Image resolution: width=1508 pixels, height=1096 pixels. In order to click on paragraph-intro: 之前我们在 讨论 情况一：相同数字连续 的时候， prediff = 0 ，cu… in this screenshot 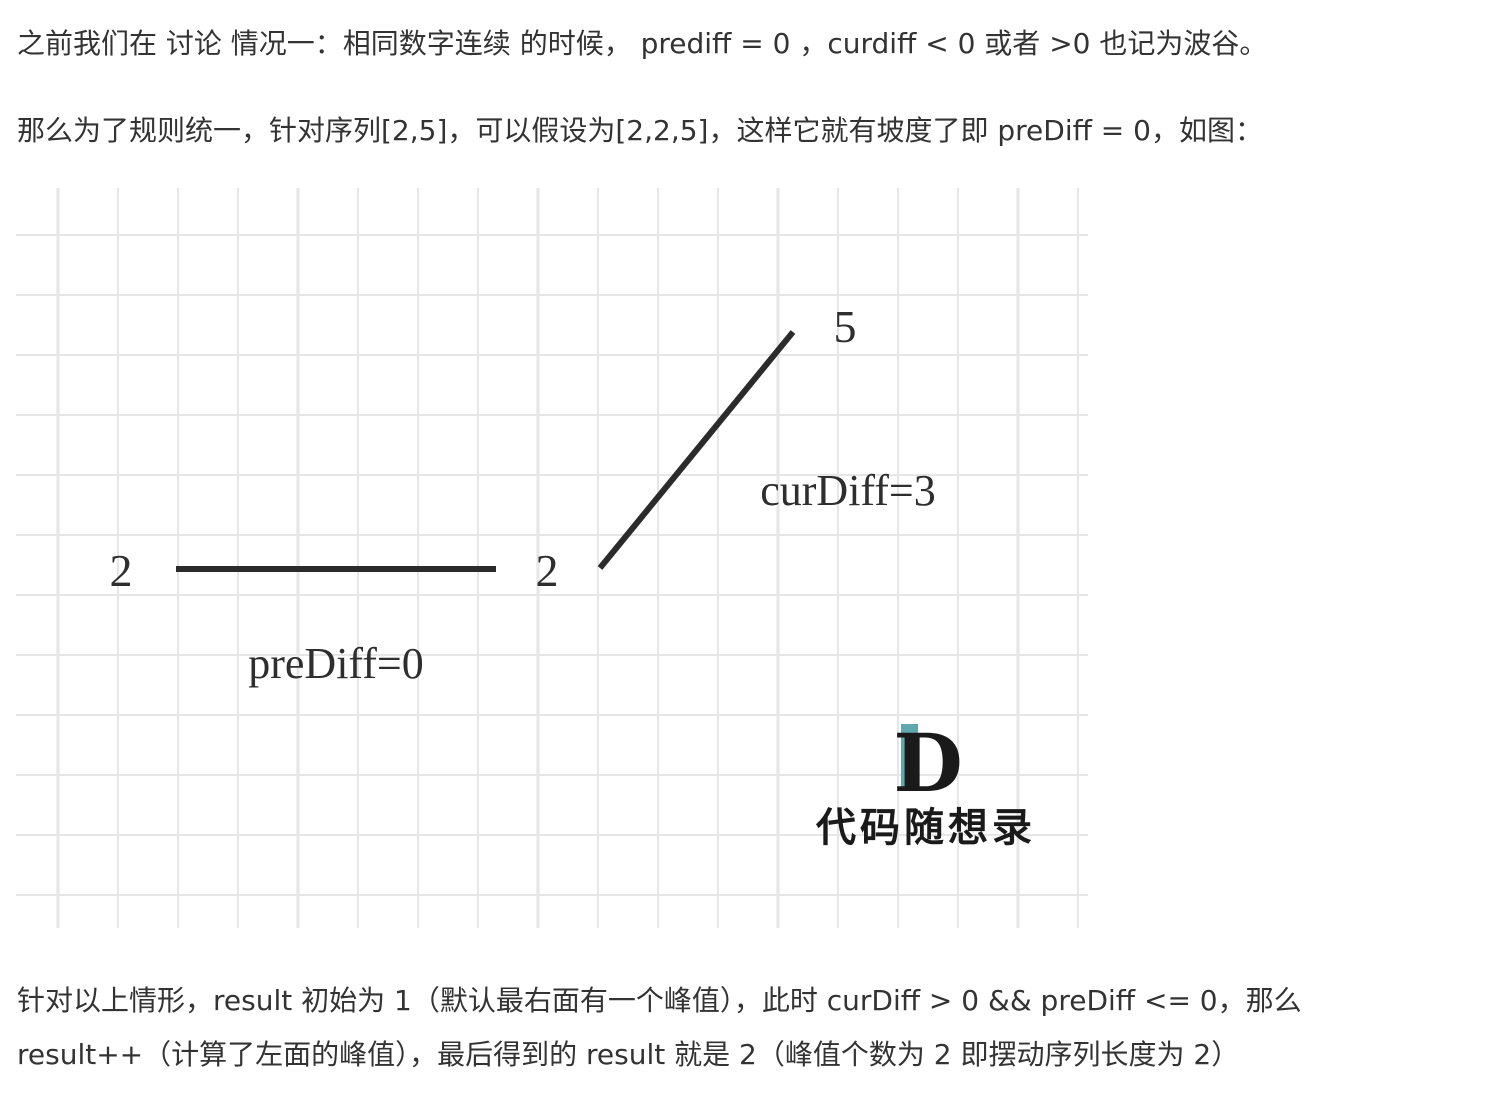, I will do `click(642, 43)`.